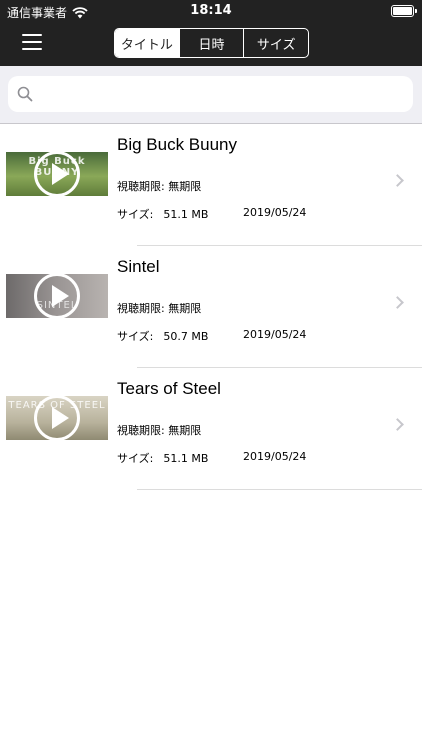 The width and height of the screenshot is (422, 750). What do you see at coordinates (404, 11) in the screenshot?
I see `battery-icon` at bounding box center [404, 11].